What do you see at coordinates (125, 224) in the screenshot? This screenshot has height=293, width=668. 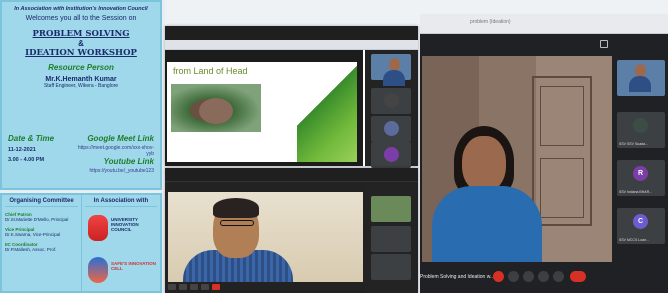 I see `assoc-name-1: UNIVERSITY INNOVATION COUNCIL` at bounding box center [125, 224].